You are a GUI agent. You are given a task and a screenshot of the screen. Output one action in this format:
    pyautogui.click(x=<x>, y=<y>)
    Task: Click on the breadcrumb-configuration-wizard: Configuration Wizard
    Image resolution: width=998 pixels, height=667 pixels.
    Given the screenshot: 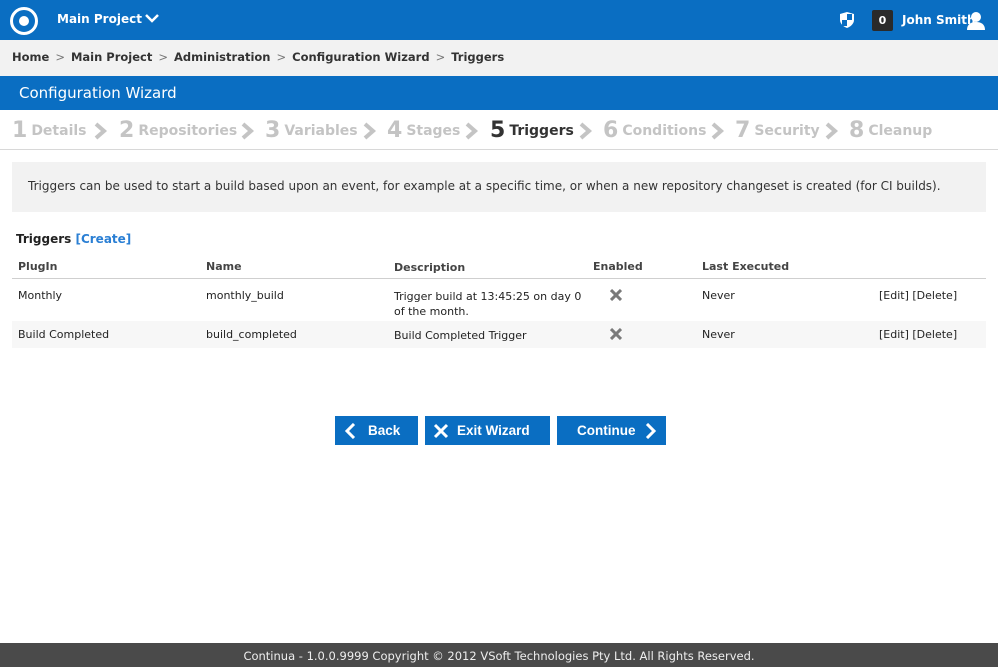 What is the action you would take?
    pyautogui.click(x=360, y=57)
    